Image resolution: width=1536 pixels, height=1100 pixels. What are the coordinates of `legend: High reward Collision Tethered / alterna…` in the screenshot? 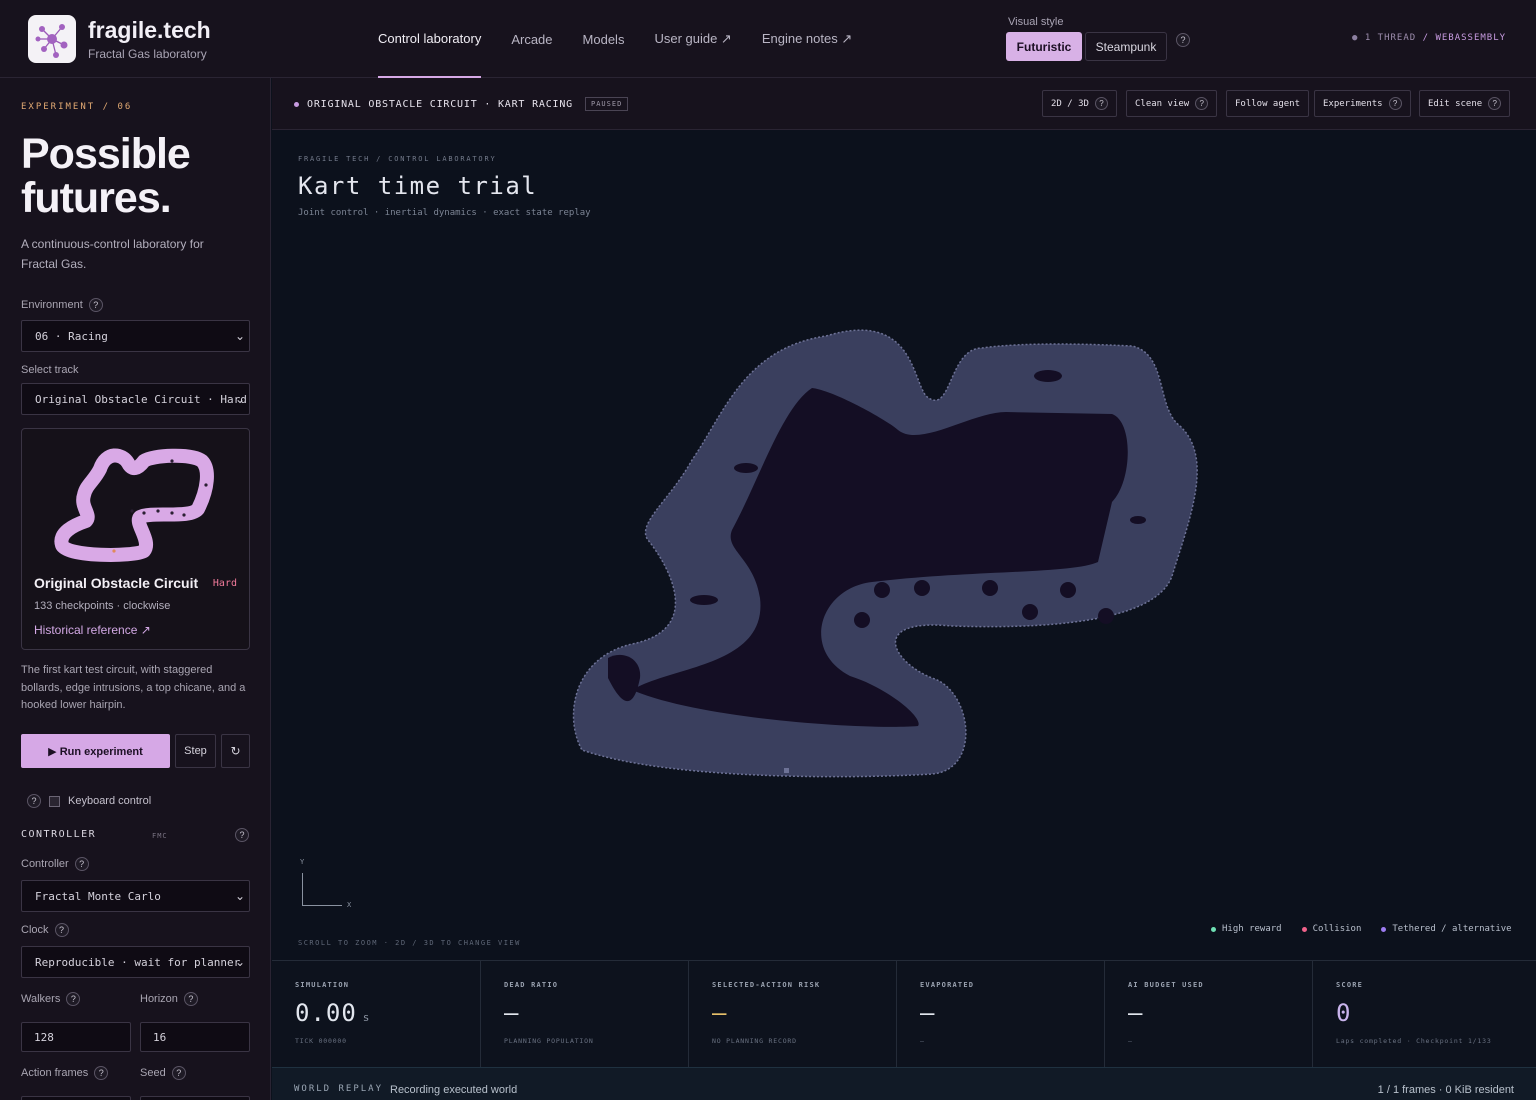 It's located at (1361, 929).